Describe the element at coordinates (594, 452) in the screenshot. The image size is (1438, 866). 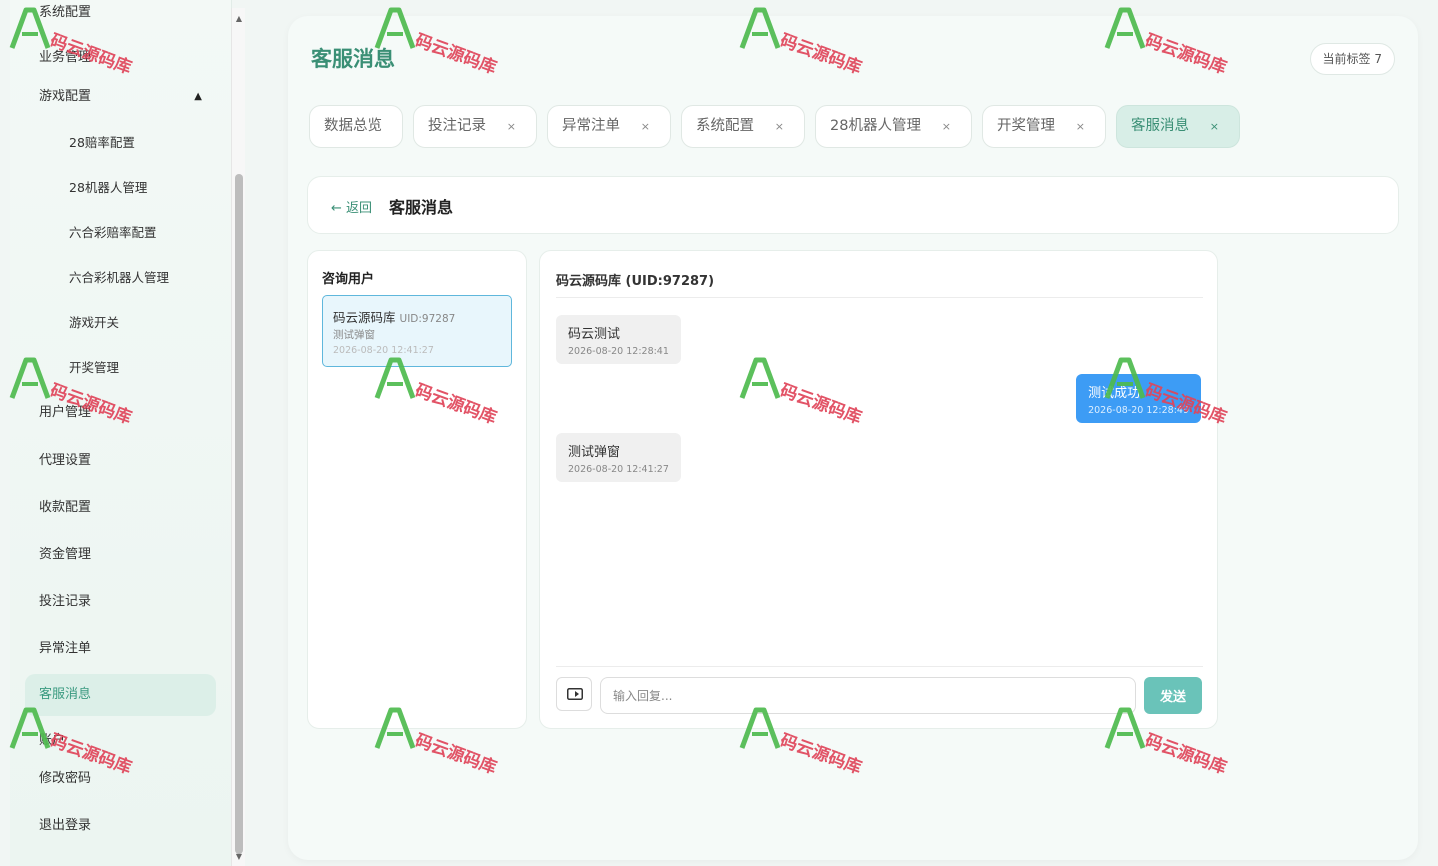
I see `message-text: 测试弹窗` at that location.